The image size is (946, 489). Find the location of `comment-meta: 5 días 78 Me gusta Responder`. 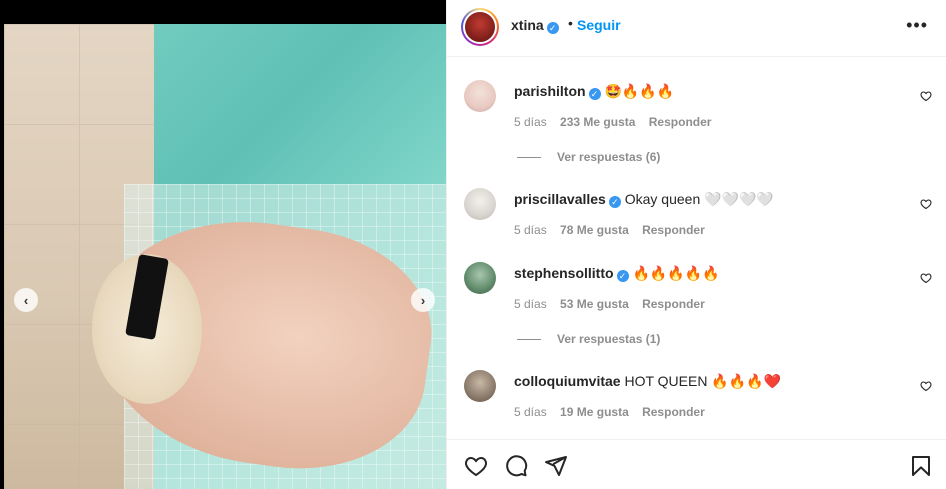

comment-meta: 5 días 78 Me gusta Responder is located at coordinates (609, 230).